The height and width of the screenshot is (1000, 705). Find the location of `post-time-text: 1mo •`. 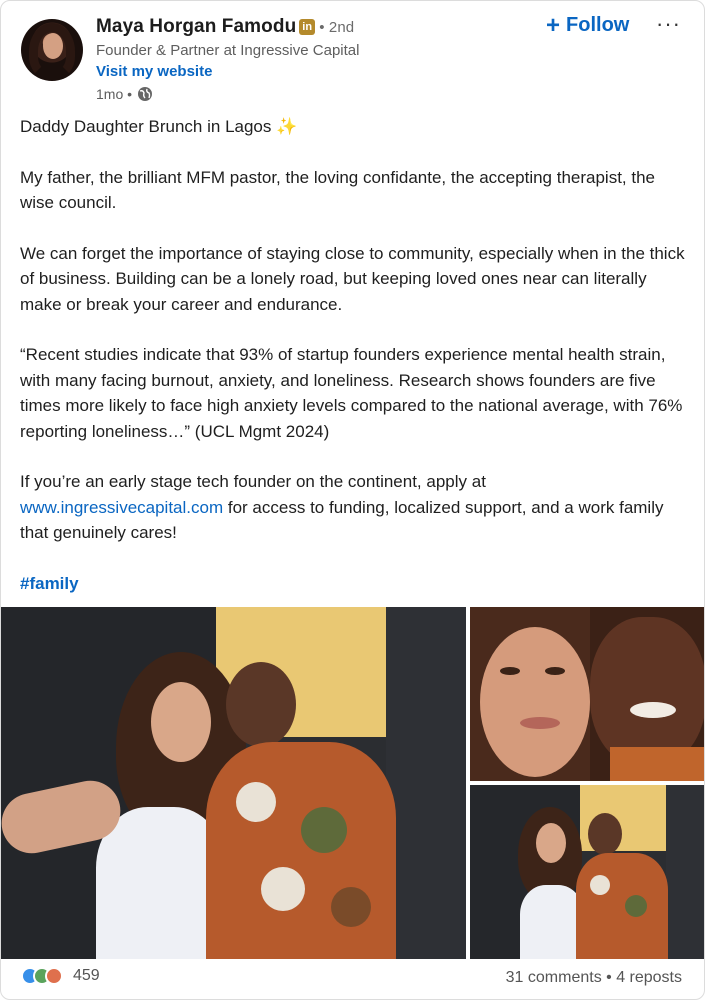

post-time-text: 1mo • is located at coordinates (114, 94).